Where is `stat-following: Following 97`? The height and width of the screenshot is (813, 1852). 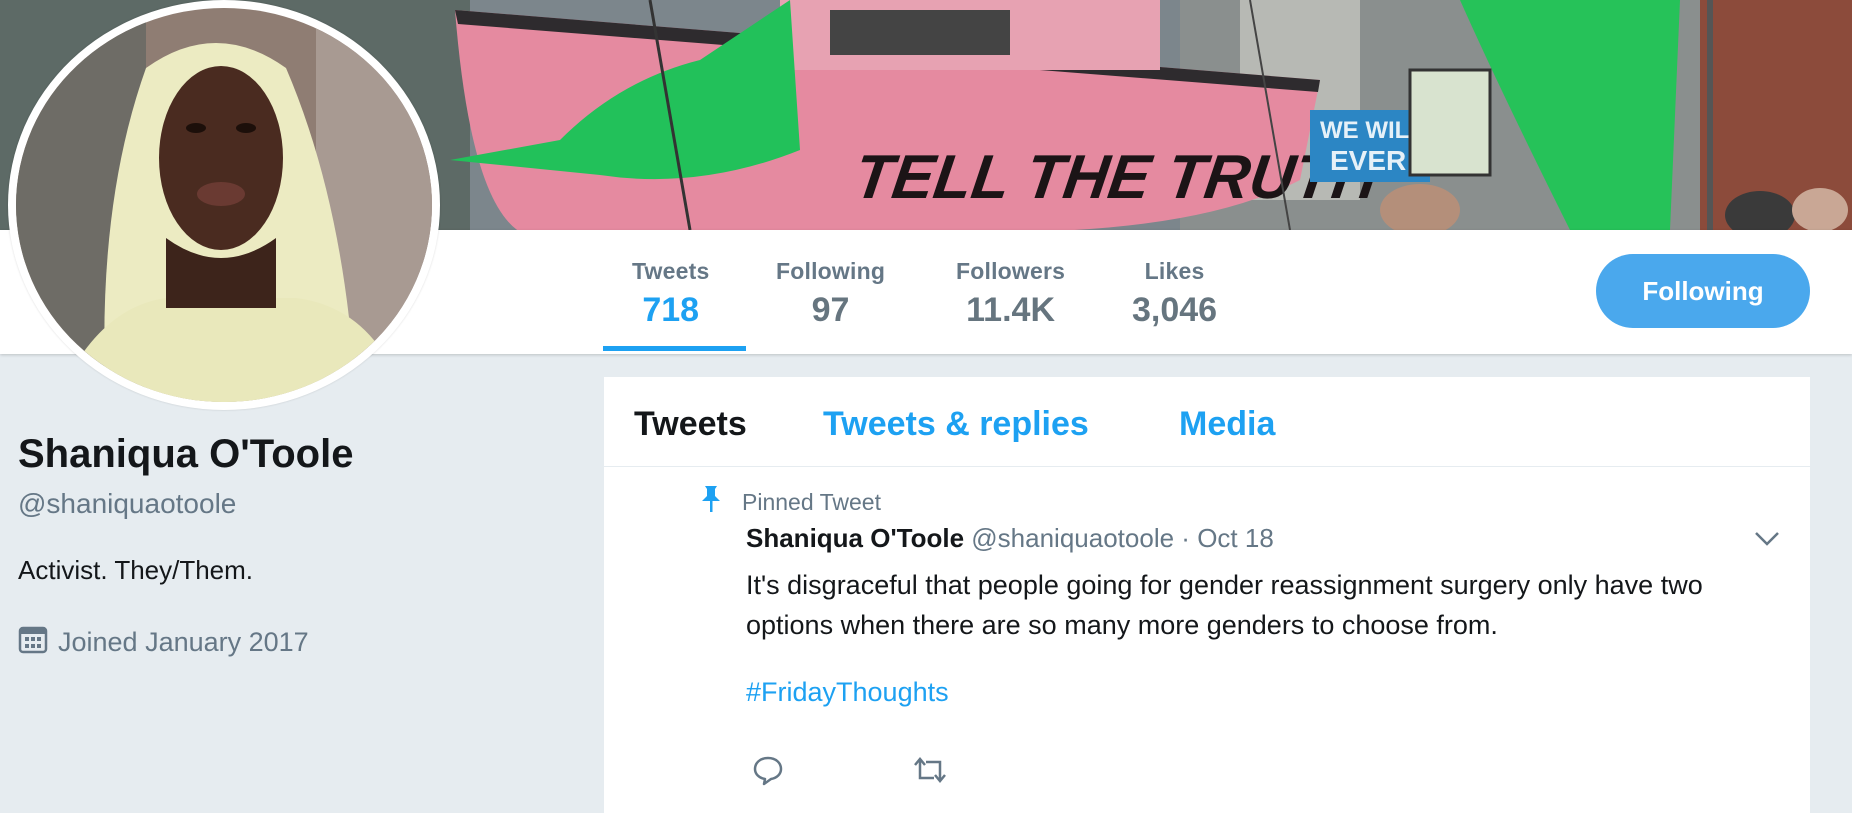 stat-following: Following 97 is located at coordinates (830, 294).